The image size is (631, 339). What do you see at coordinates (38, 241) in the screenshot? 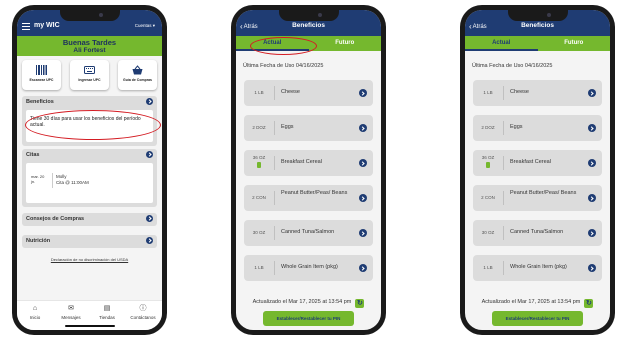
I see `nutrition-title: Nutrición` at bounding box center [38, 241].